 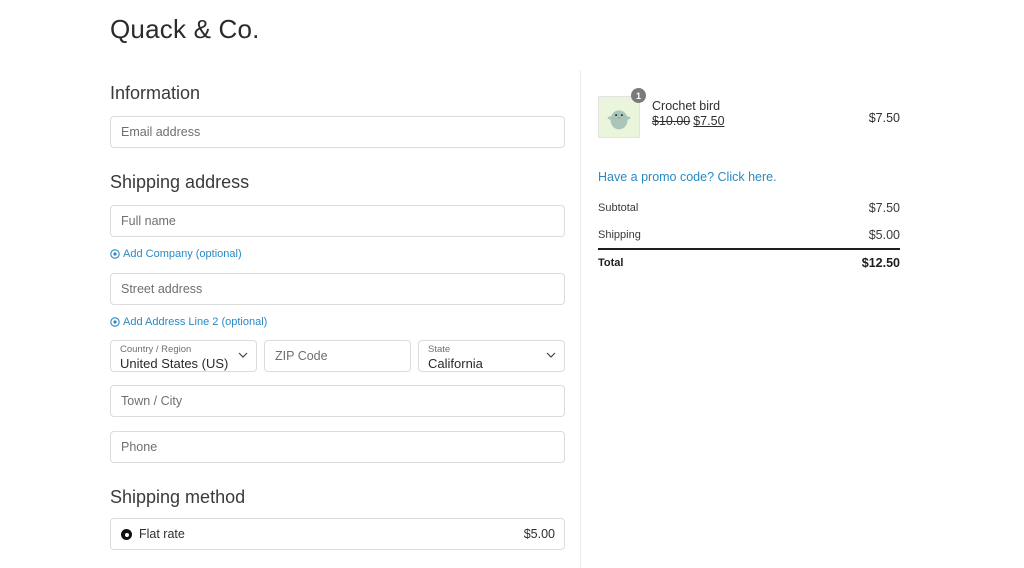 What do you see at coordinates (337, 447) in the screenshot?
I see `phone-field: Phone` at bounding box center [337, 447].